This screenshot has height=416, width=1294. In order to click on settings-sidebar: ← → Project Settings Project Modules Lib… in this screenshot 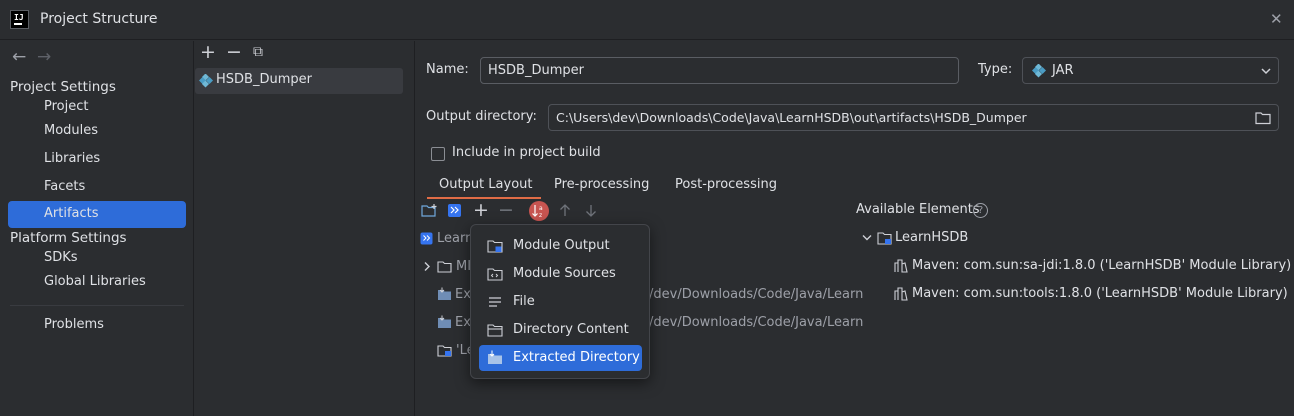, I will do `click(97, 228)`.